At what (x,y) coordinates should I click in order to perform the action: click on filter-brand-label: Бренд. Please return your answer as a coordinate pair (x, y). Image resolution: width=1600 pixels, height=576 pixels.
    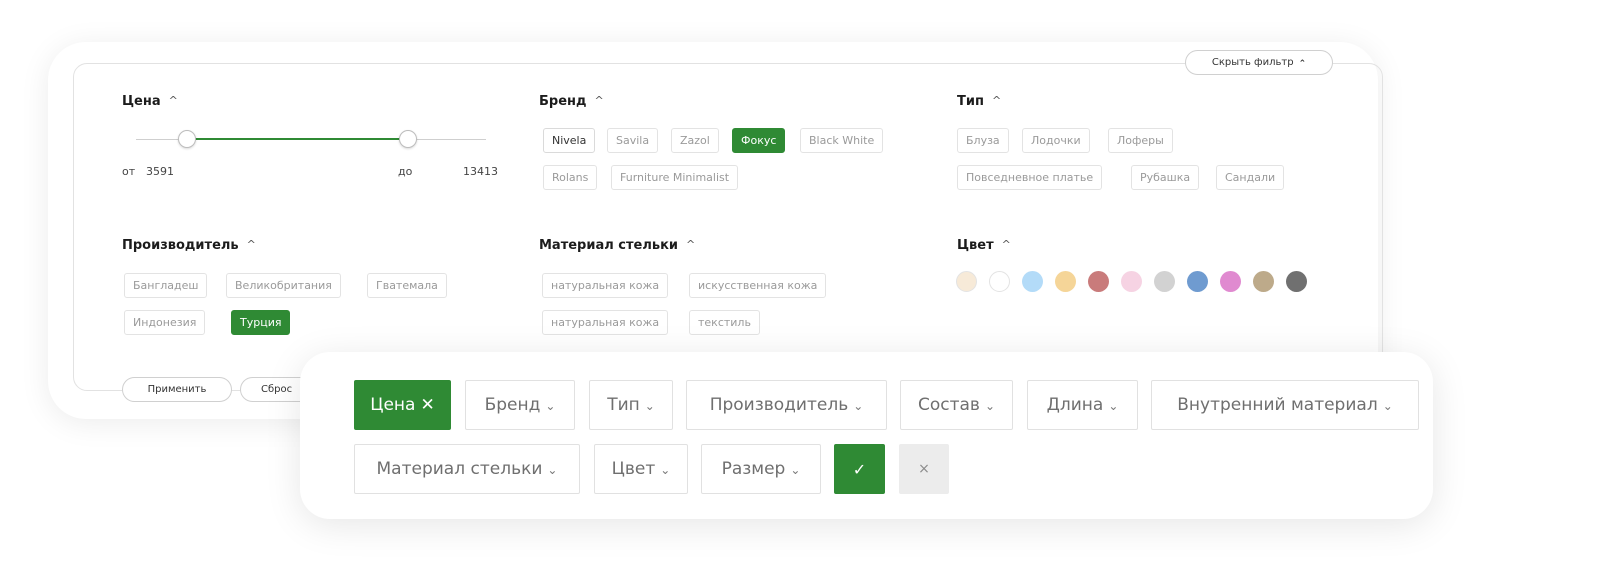
    Looking at the image, I should click on (512, 405).